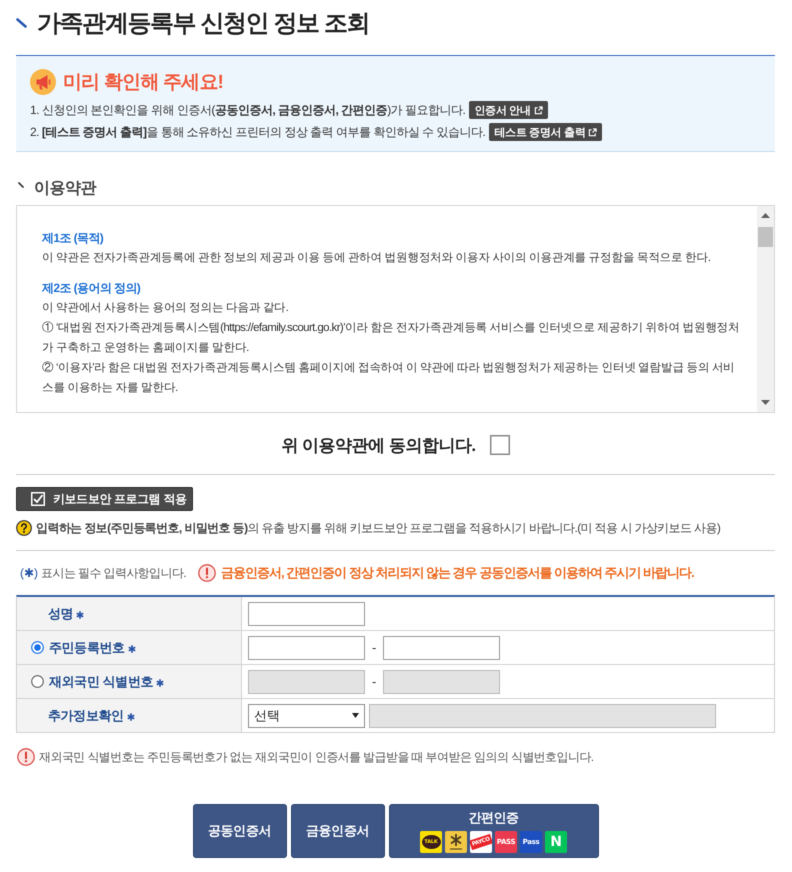  I want to click on field-label: 추가정보확인, so click(86, 715).